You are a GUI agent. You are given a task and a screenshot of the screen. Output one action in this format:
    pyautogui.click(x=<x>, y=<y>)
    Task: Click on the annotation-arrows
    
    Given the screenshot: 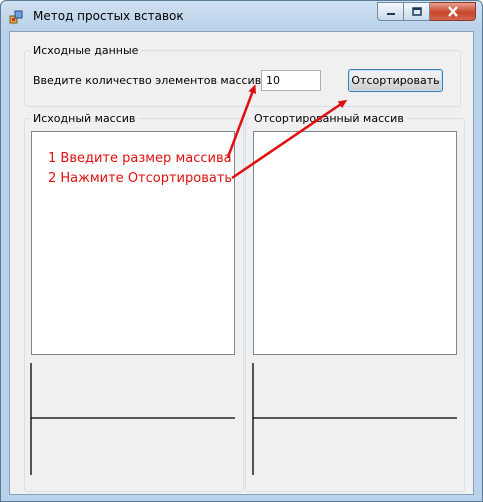 What is the action you would take?
    pyautogui.click(x=287, y=132)
    